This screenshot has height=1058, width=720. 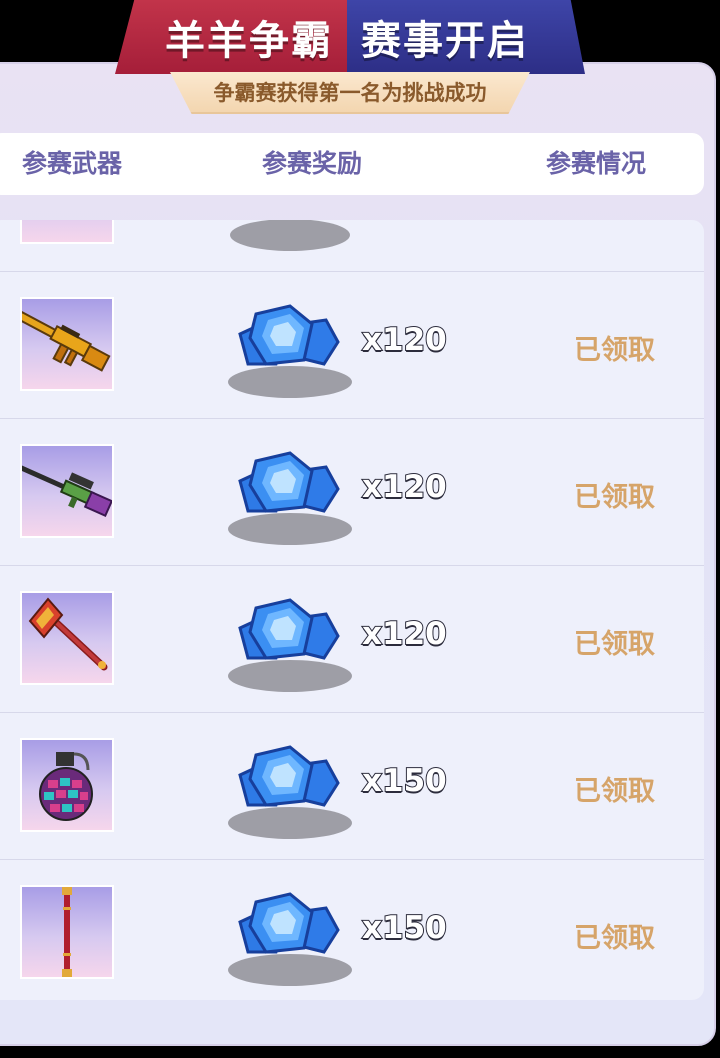 I want to click on banner-subtitle: 争霸赛获得第一名为挑战成功, so click(x=350, y=93).